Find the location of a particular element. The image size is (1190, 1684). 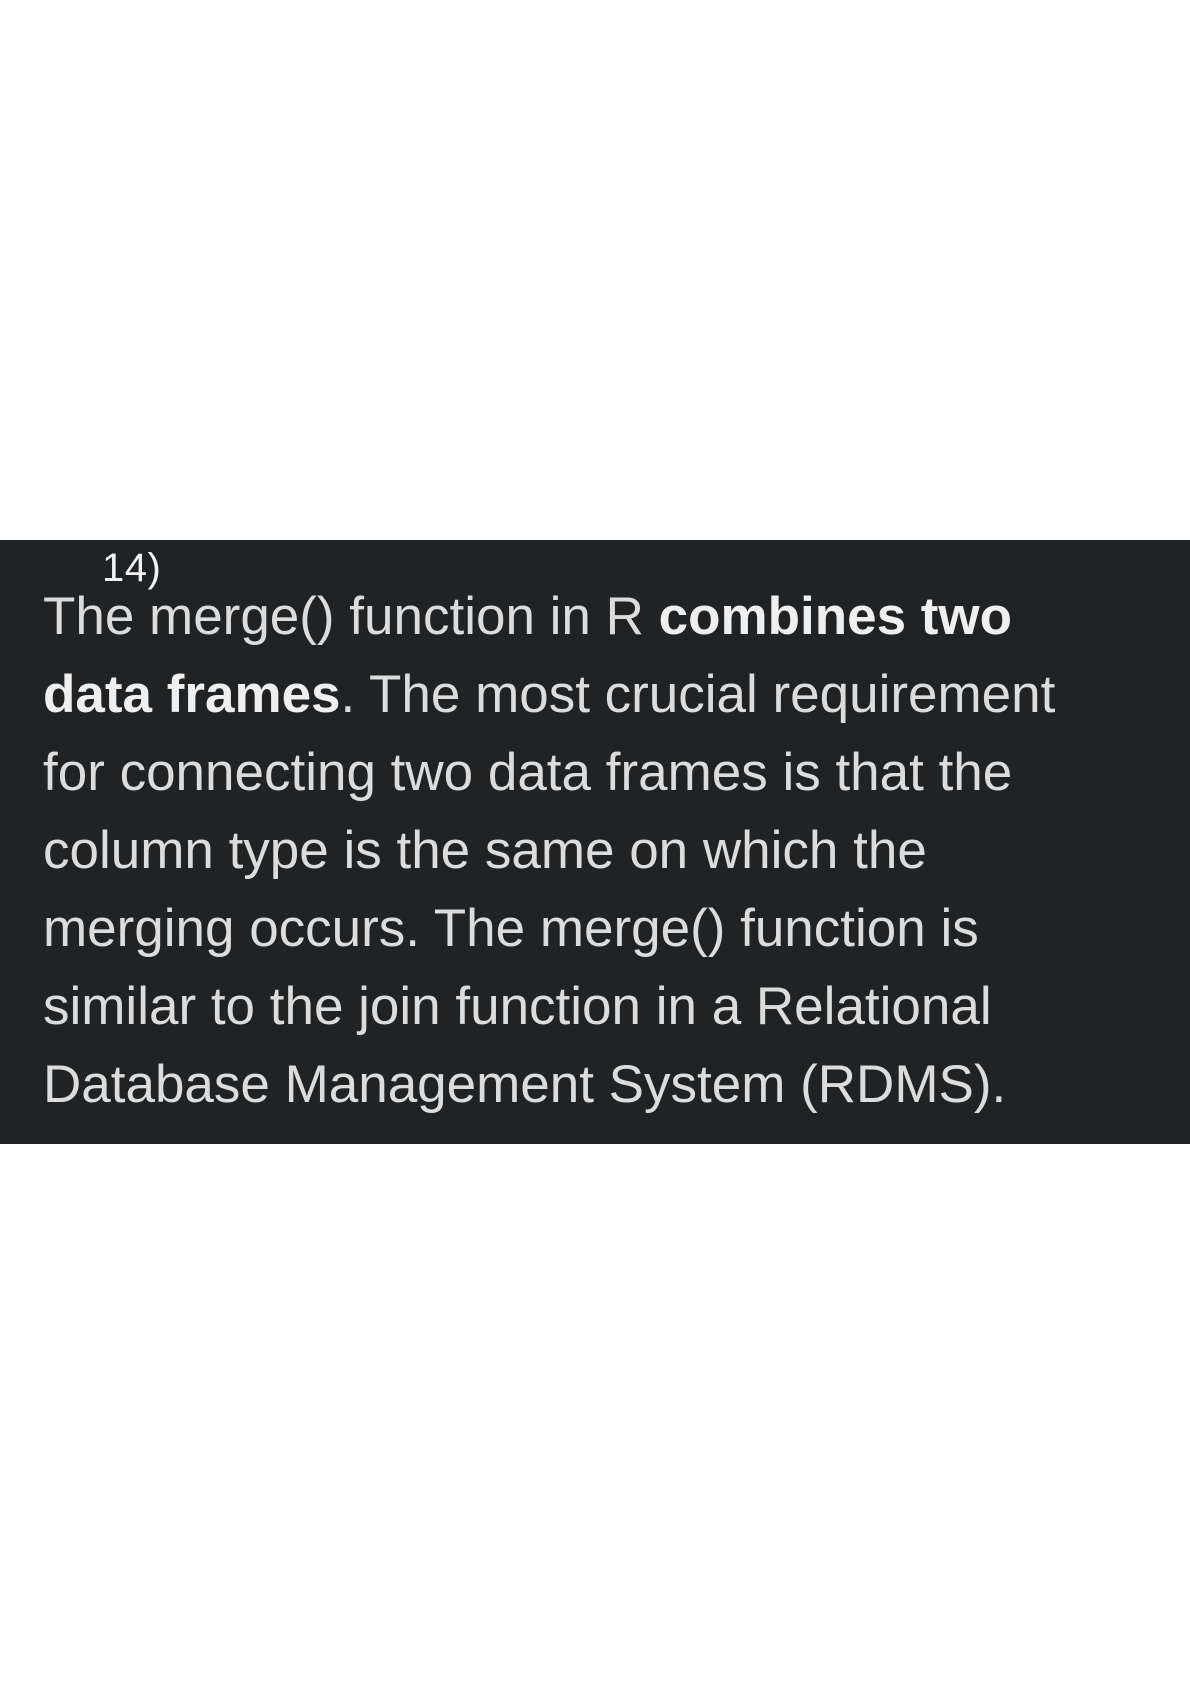

answer-line-5: merging occurs. The merge() function is is located at coordinates (511, 928).